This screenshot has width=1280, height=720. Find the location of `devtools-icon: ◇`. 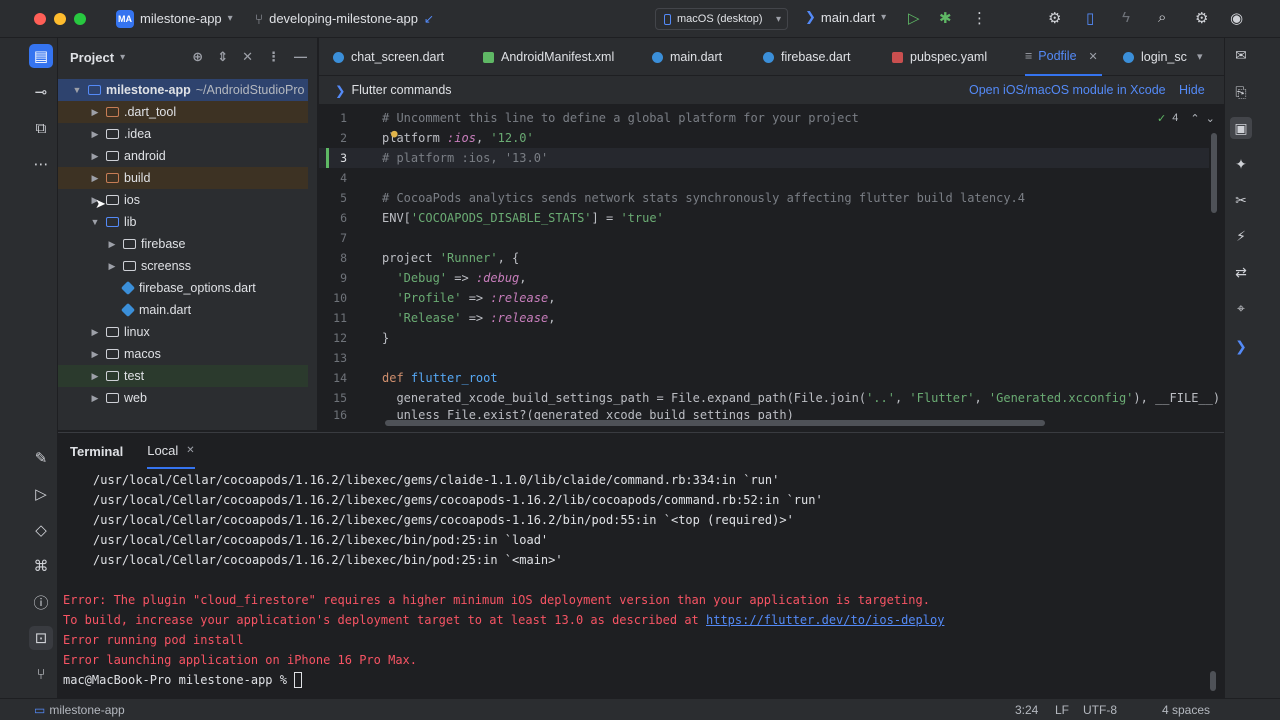

devtools-icon: ◇ is located at coordinates (41, 530).